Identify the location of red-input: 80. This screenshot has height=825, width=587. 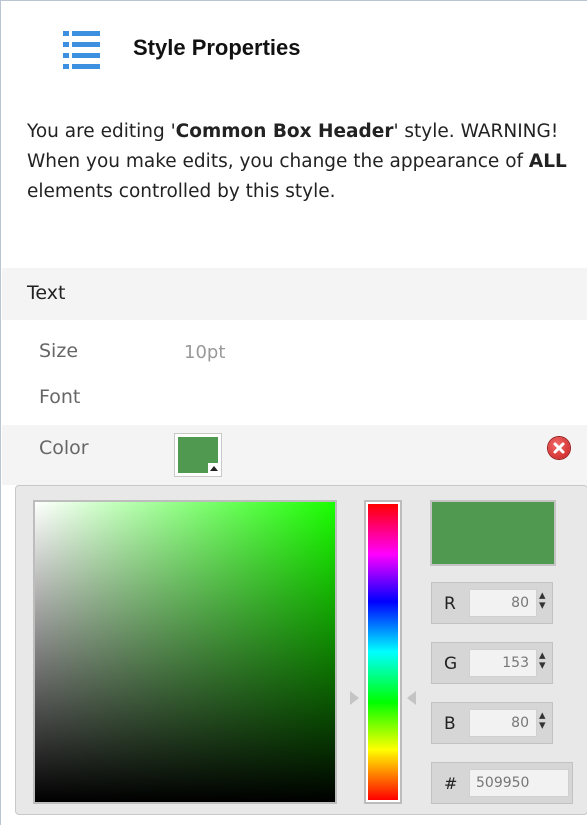
(503, 603).